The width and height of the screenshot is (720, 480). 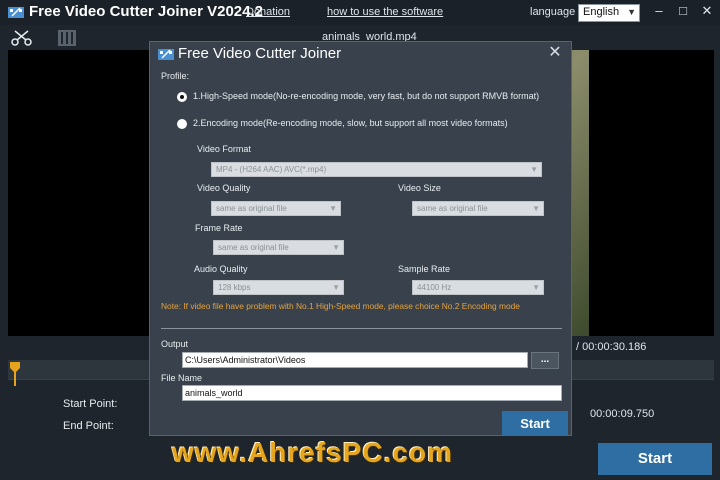 What do you see at coordinates (434, 287) in the screenshot?
I see `sample-rate-value: 44100 Hz` at bounding box center [434, 287].